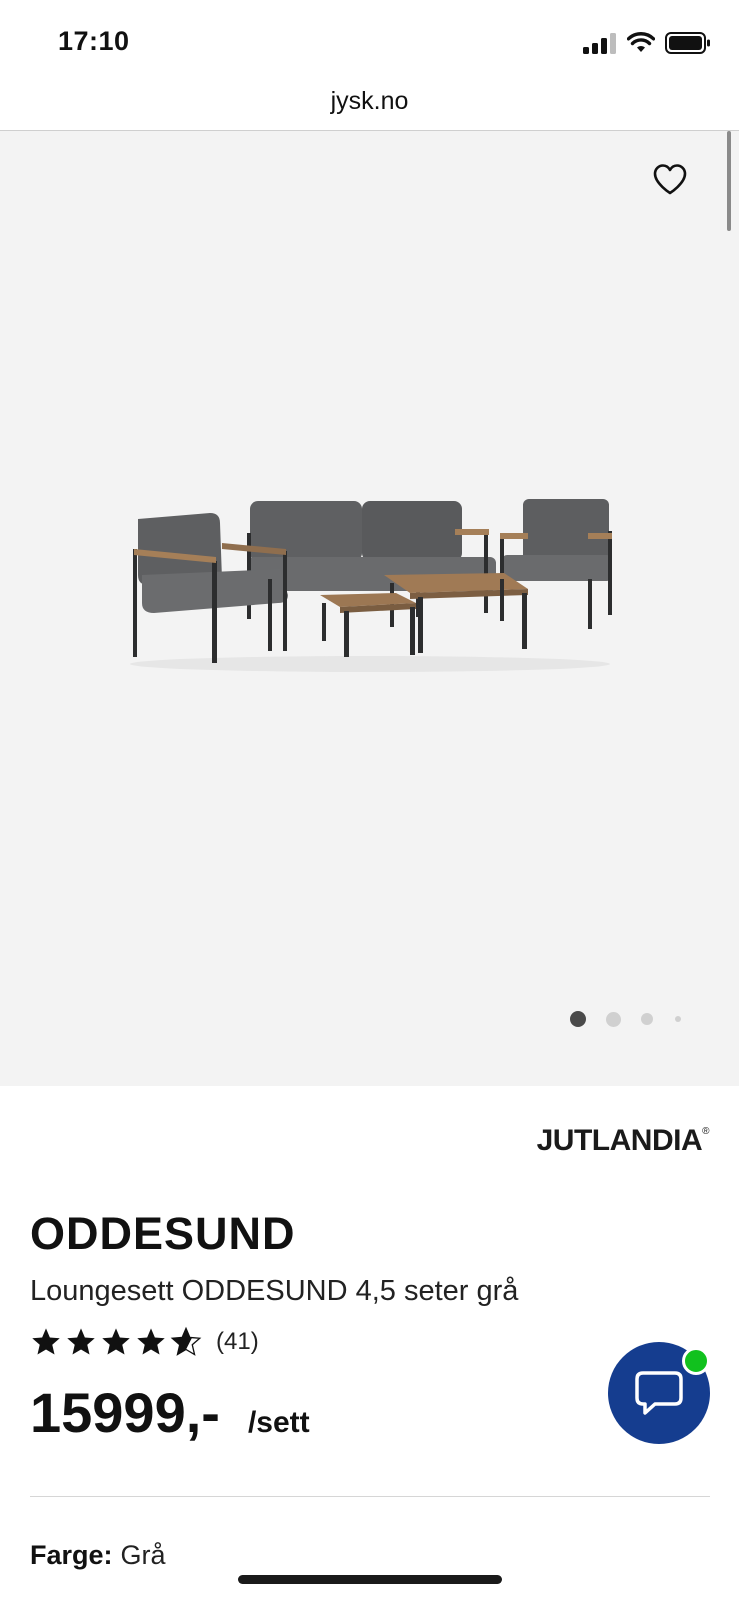 The image size is (739, 1600). I want to click on status-icons, so click(647, 43).